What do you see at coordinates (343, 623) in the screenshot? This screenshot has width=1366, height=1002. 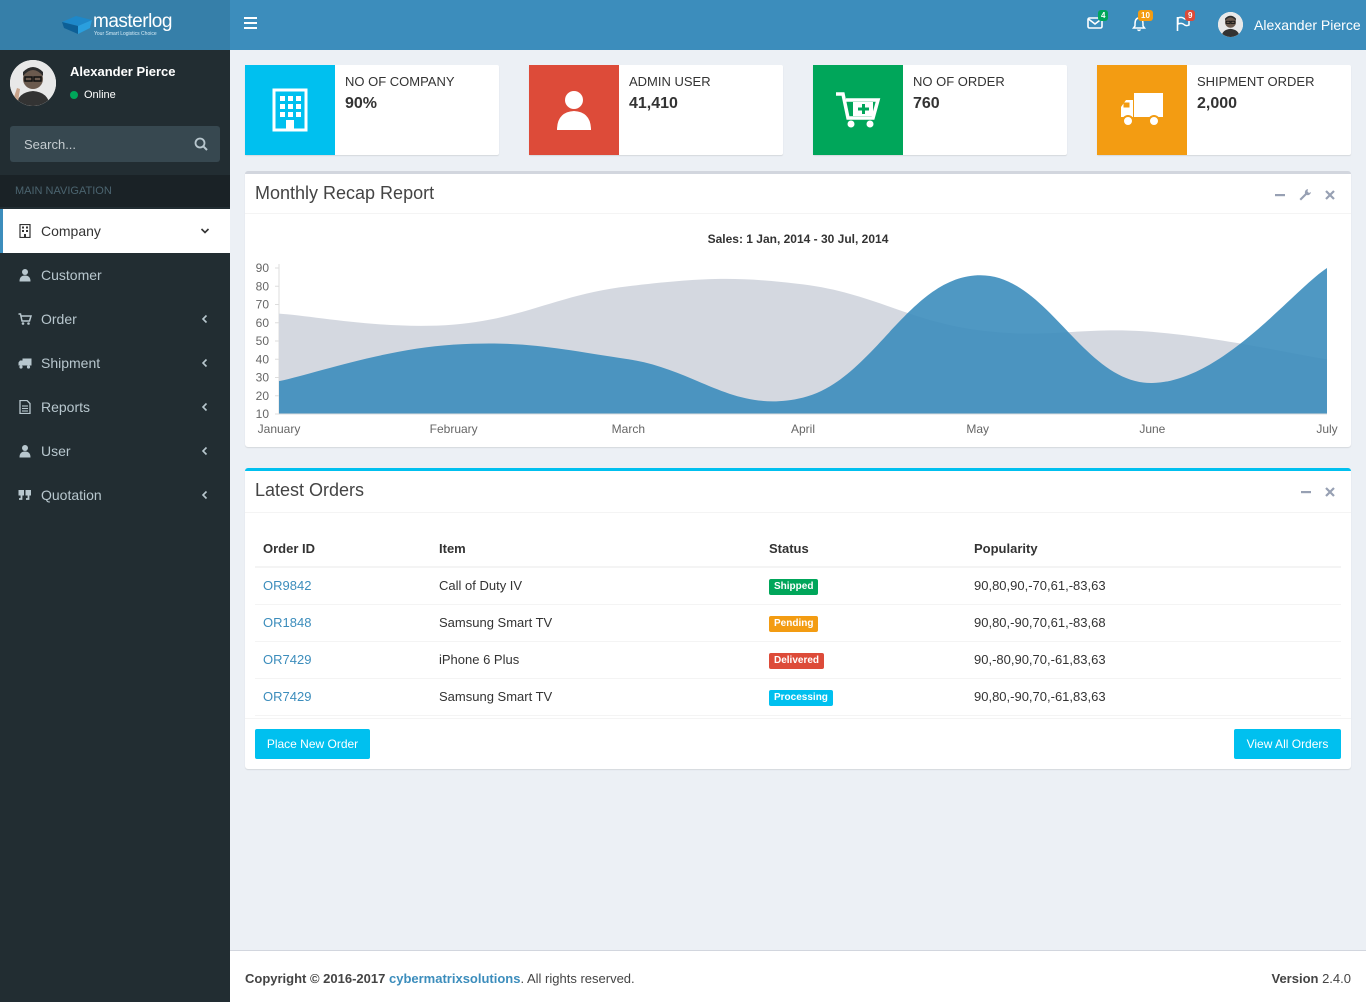 I see `order-id-cell: OR1848` at bounding box center [343, 623].